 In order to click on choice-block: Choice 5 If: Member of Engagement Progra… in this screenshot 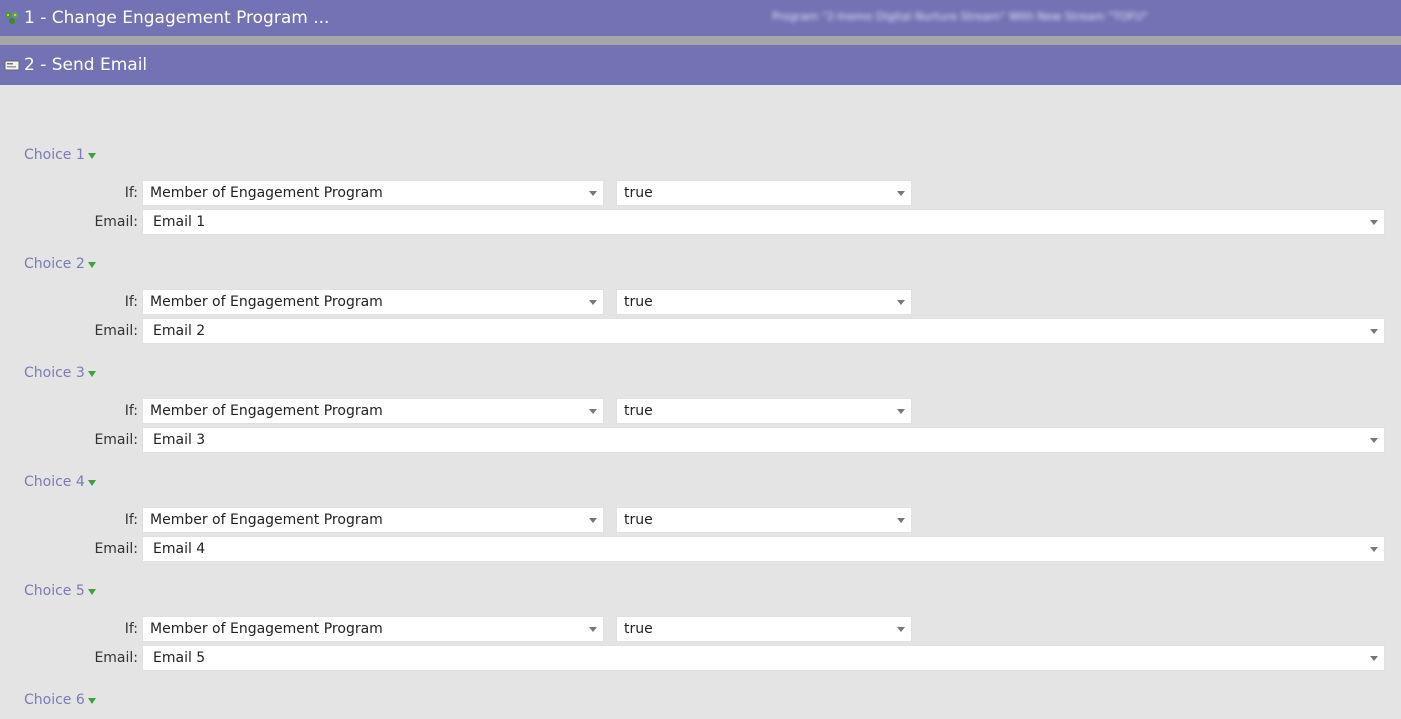, I will do `click(704, 637)`.